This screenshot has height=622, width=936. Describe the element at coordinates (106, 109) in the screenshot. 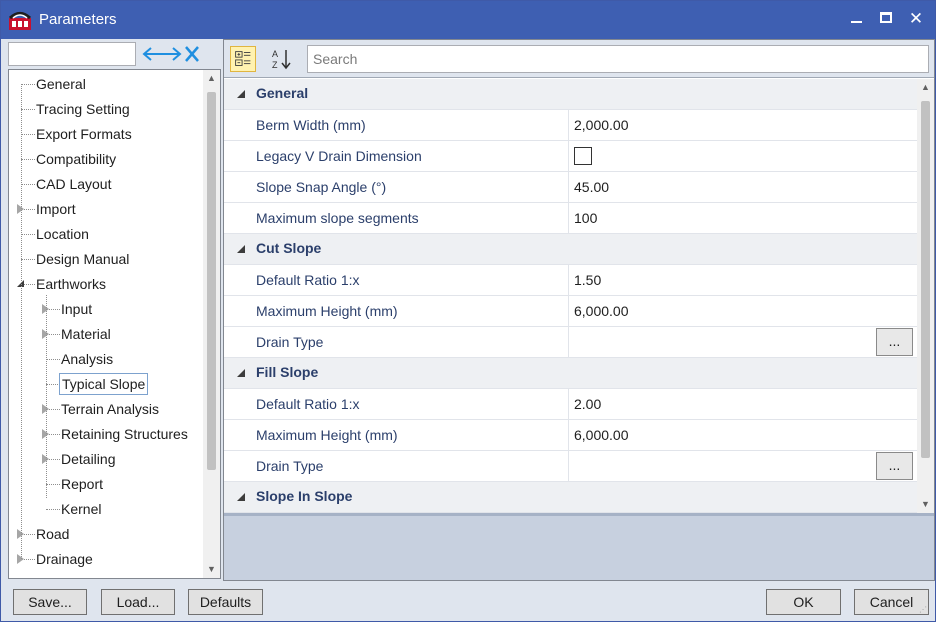

I see `tree-item: Tracing Setting` at that location.